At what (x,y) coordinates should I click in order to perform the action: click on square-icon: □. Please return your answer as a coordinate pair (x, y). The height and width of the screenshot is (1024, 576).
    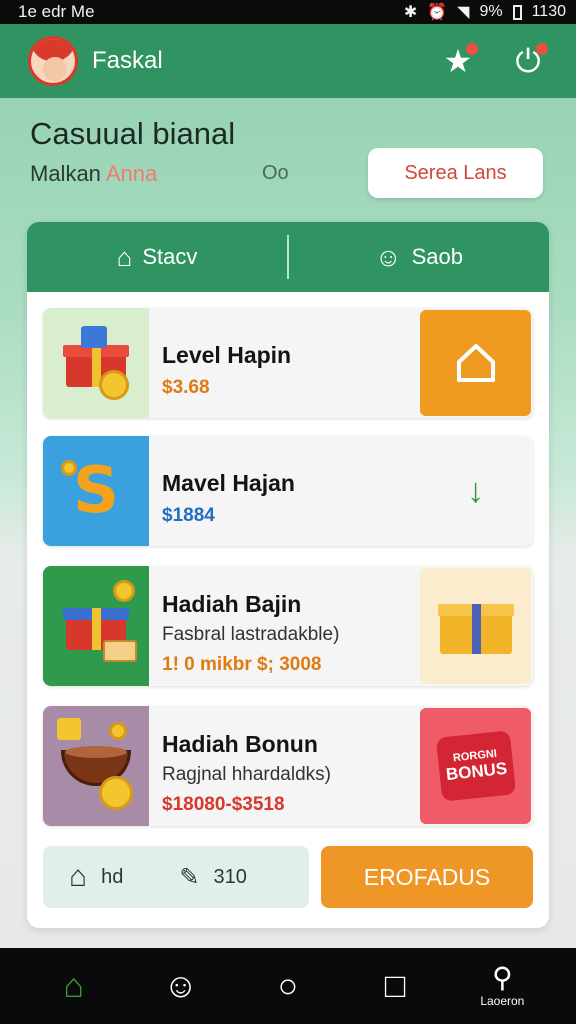
    Looking at the image, I should click on (395, 986).